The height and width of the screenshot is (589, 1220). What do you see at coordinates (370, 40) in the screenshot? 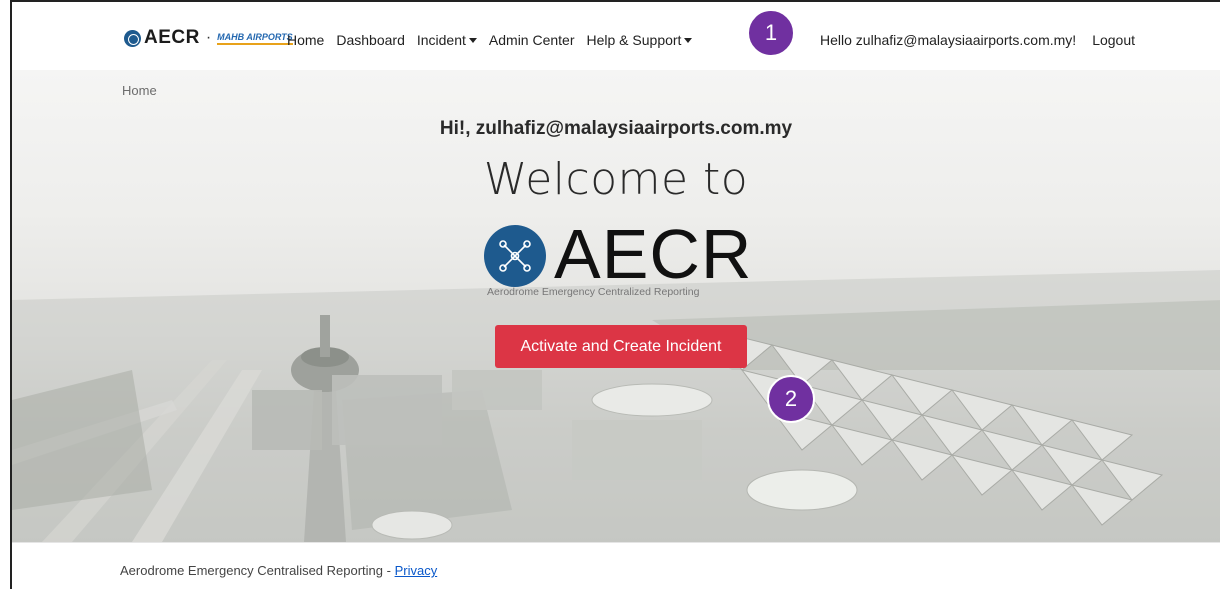
I see `nav-dashboard: Dashboard` at bounding box center [370, 40].